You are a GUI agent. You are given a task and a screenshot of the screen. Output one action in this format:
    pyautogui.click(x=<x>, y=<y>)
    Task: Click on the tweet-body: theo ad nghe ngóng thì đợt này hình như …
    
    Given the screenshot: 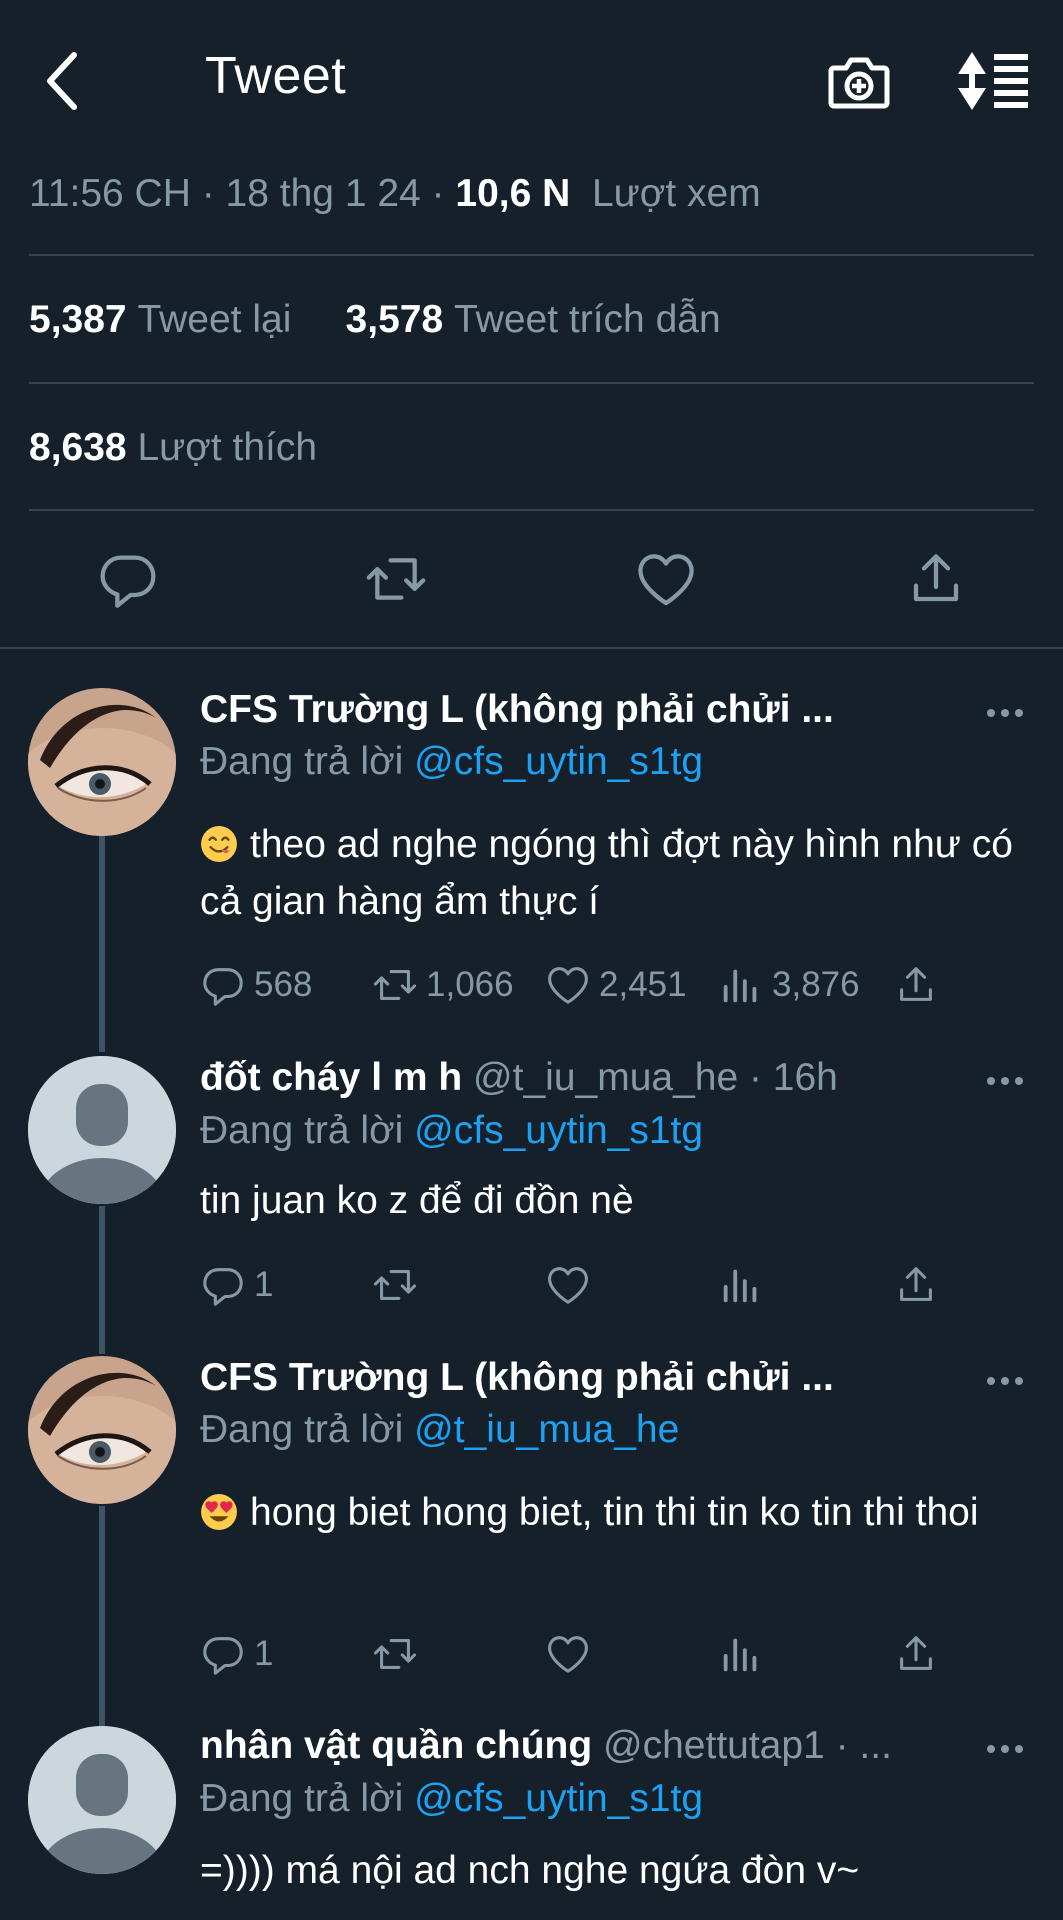 What is the action you would take?
    pyautogui.click(x=606, y=873)
    